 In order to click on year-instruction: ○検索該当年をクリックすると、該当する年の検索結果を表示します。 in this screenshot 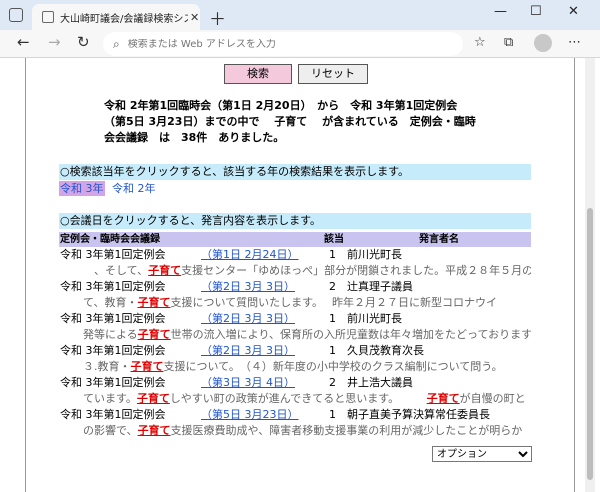, I will do `click(295, 172)`.